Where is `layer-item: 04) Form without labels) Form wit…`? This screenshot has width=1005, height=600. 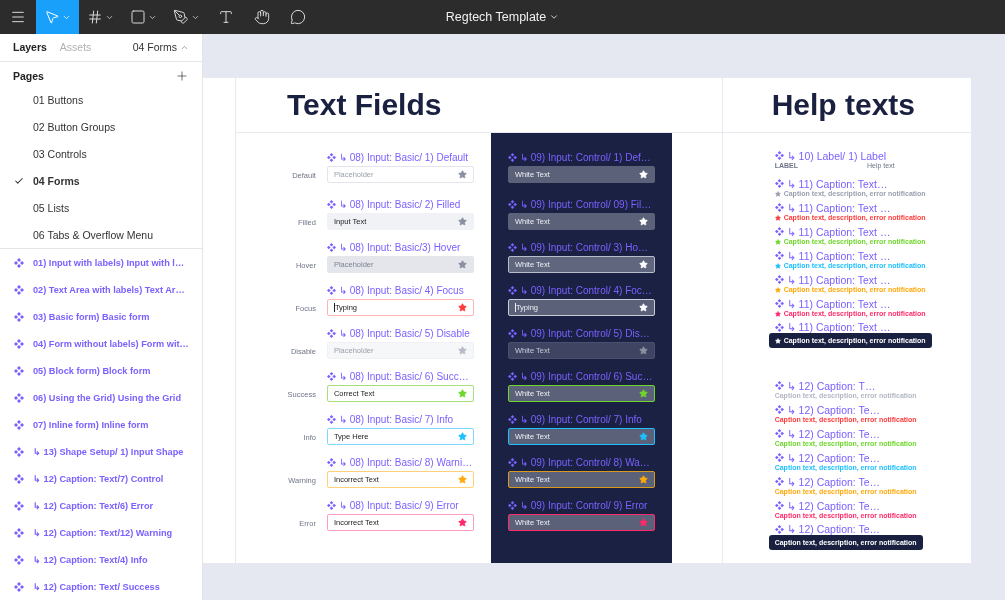 layer-item: 04) Form without labels) Form wit… is located at coordinates (111, 343).